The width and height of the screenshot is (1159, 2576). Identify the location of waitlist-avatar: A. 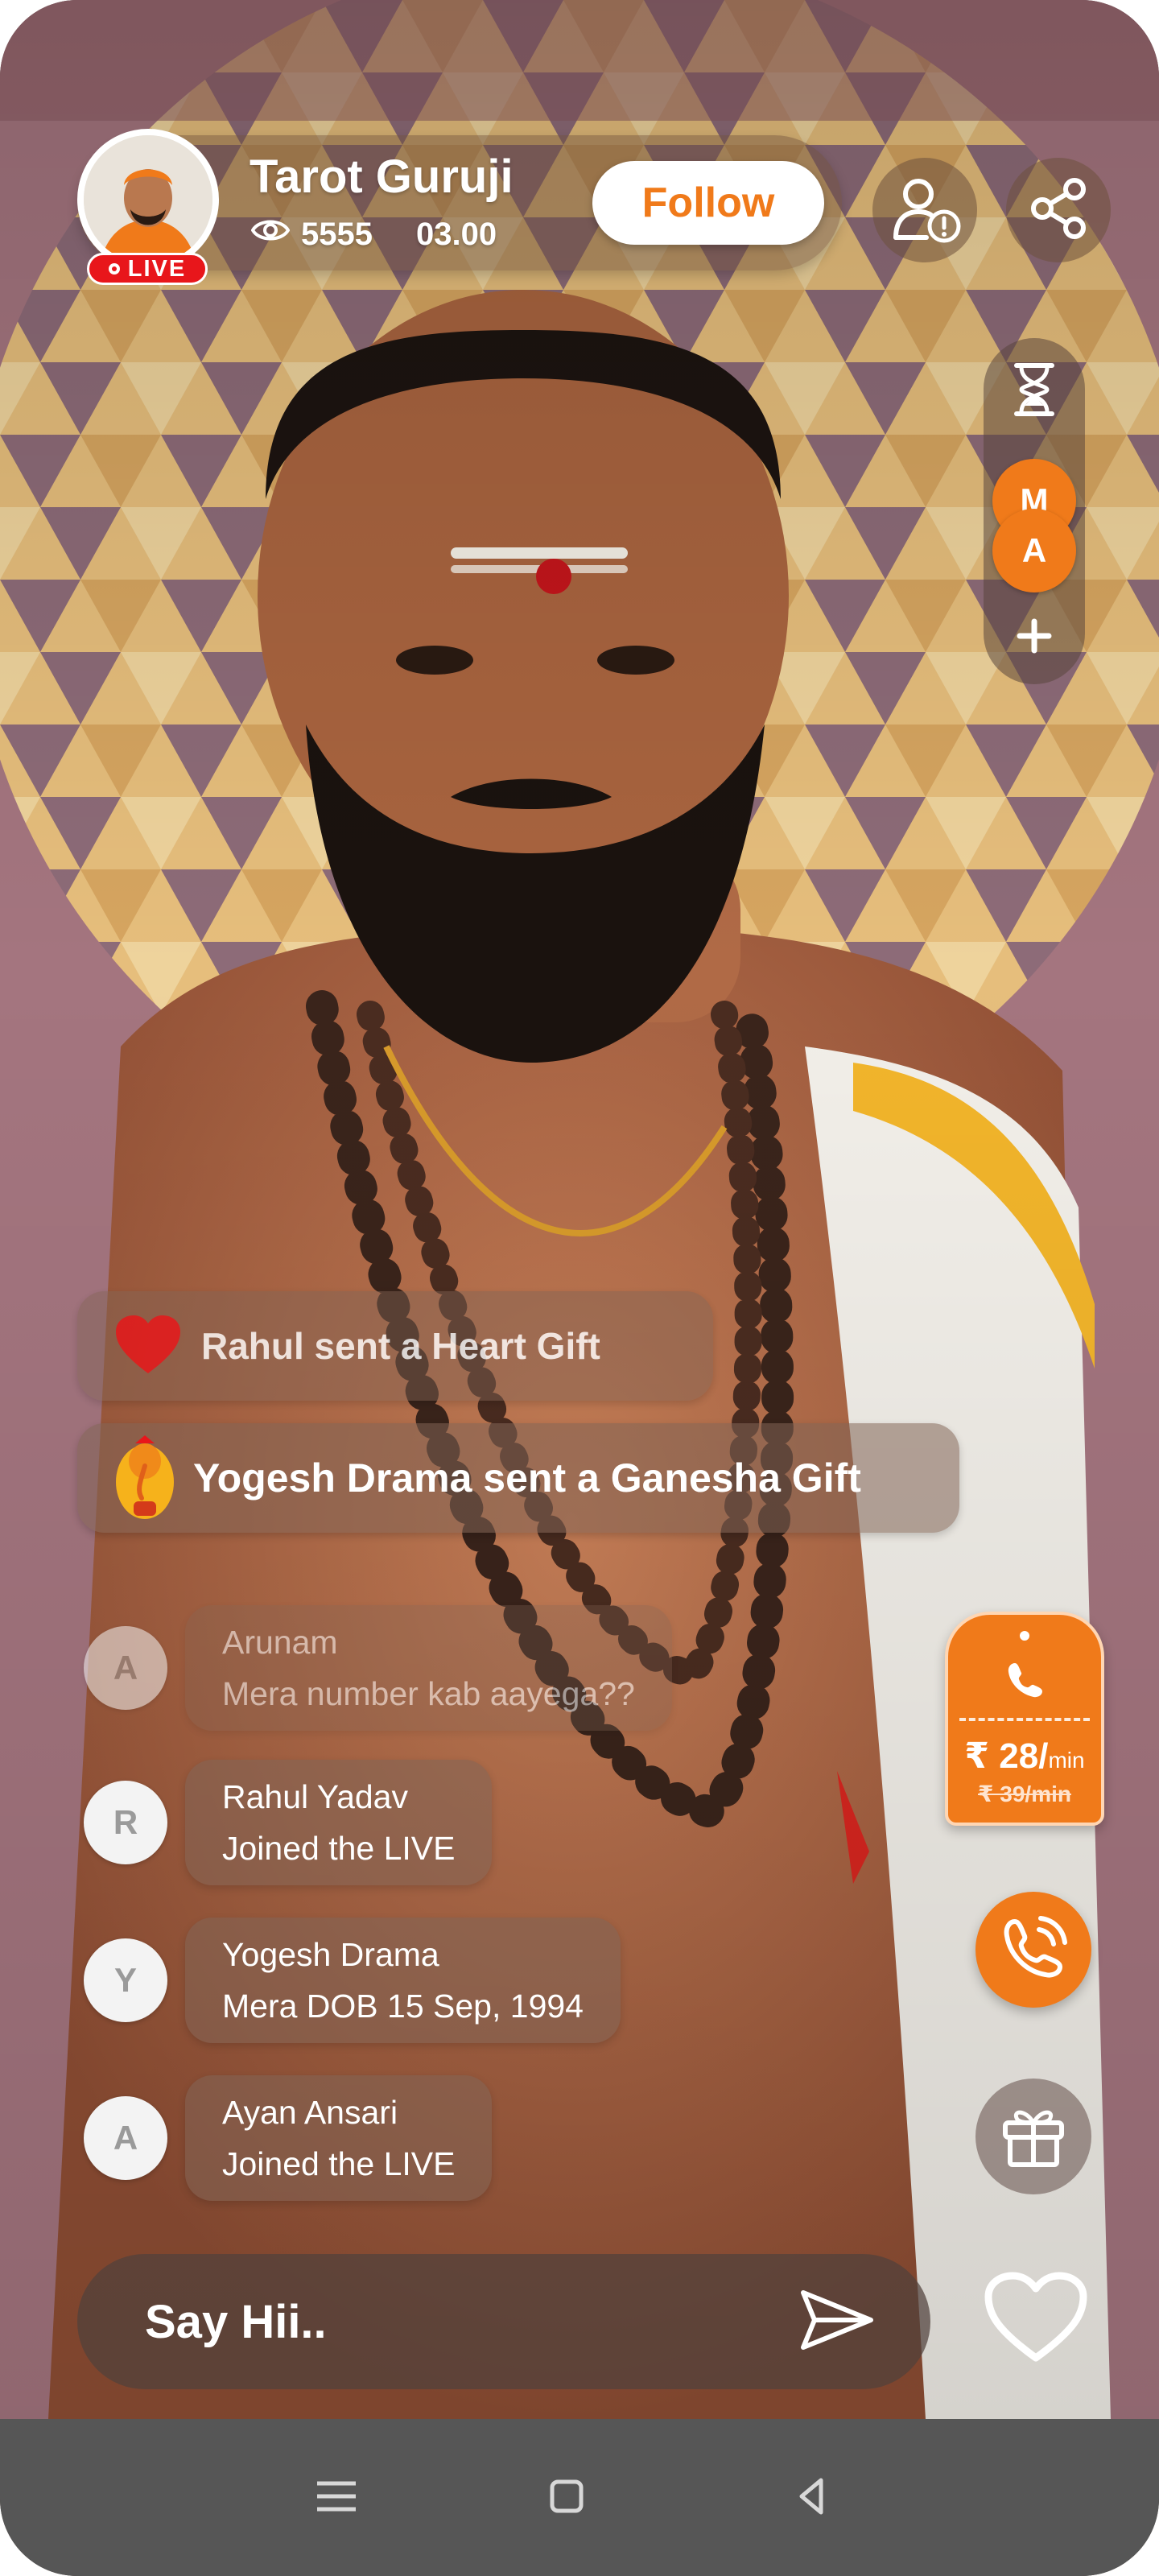
(1034, 550).